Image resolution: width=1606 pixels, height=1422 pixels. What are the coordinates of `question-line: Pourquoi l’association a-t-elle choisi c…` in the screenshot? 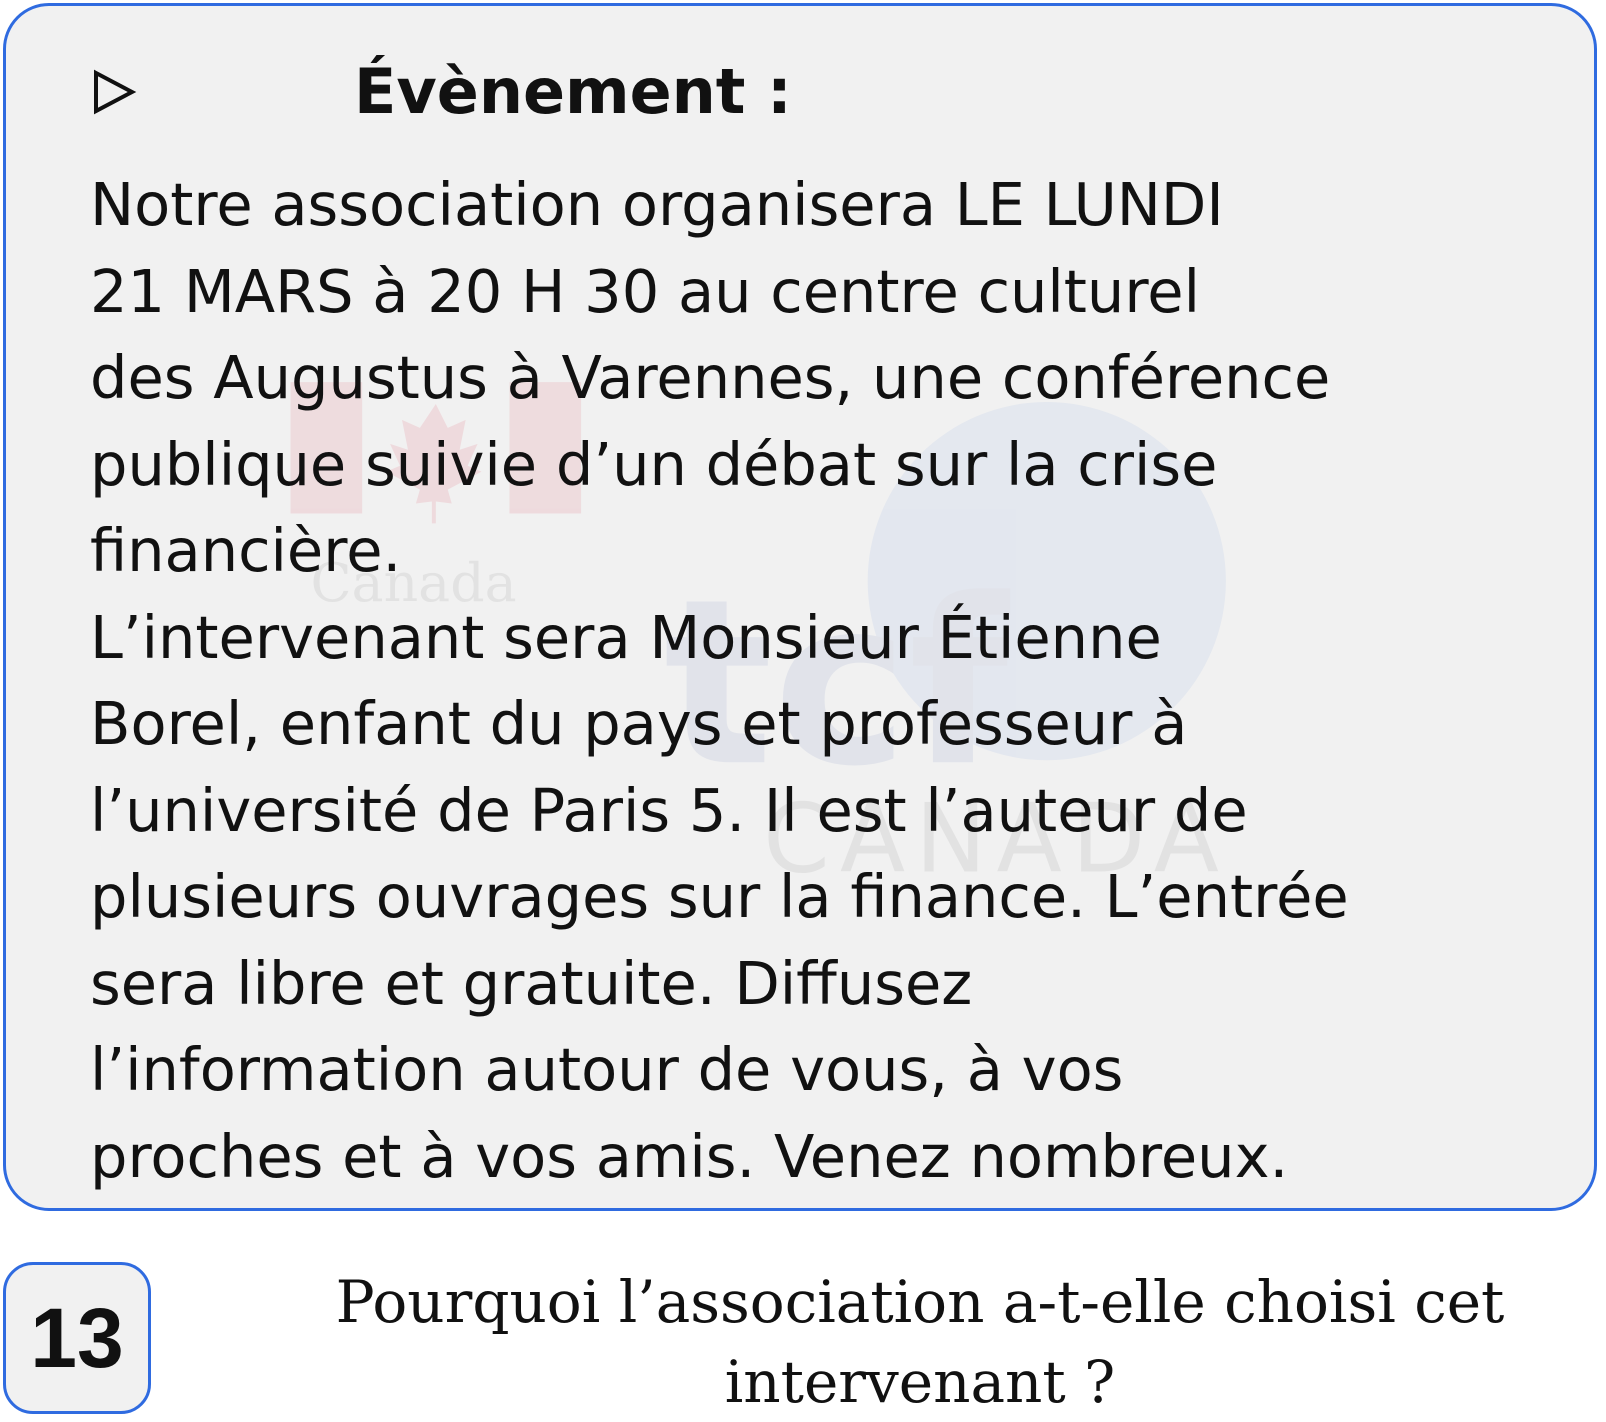 It's located at (920, 1302).